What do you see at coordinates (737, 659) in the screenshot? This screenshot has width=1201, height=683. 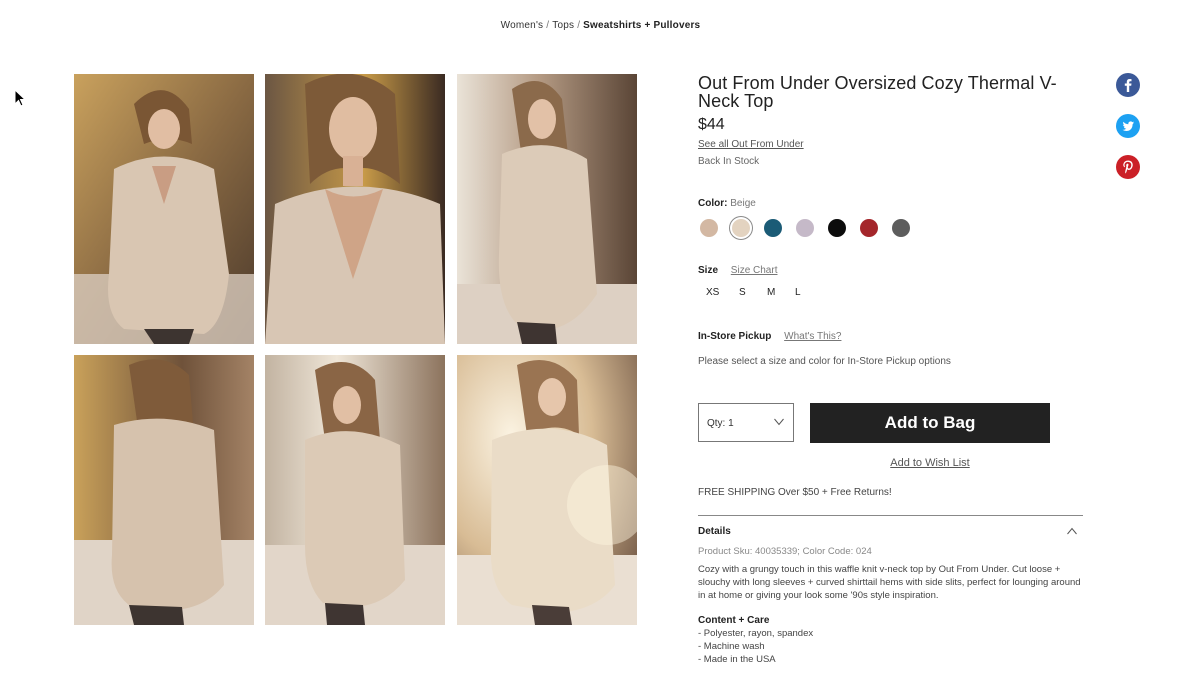 I see `care-item: - Made in the USA` at bounding box center [737, 659].